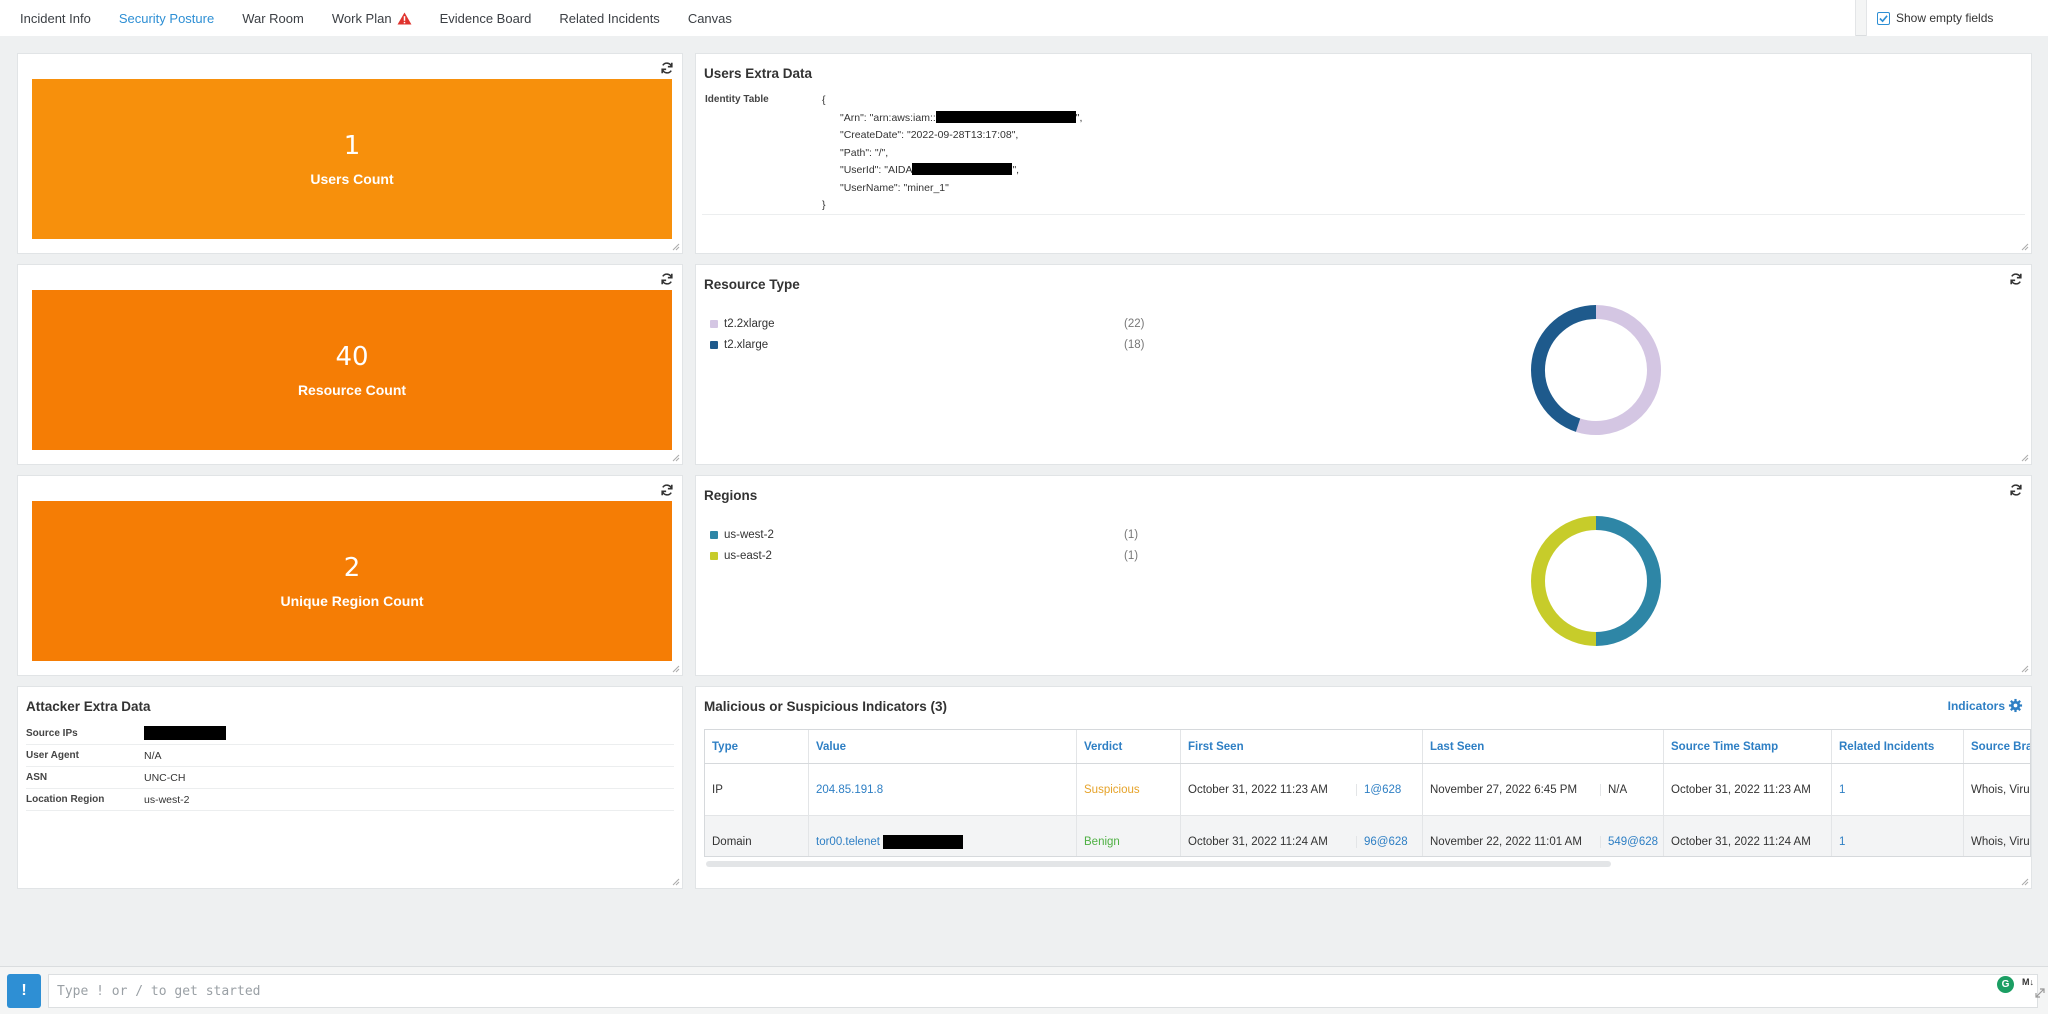  Describe the element at coordinates (352, 581) in the screenshot. I see `unique-region-count-tile: 2 Unique Region Count` at that location.